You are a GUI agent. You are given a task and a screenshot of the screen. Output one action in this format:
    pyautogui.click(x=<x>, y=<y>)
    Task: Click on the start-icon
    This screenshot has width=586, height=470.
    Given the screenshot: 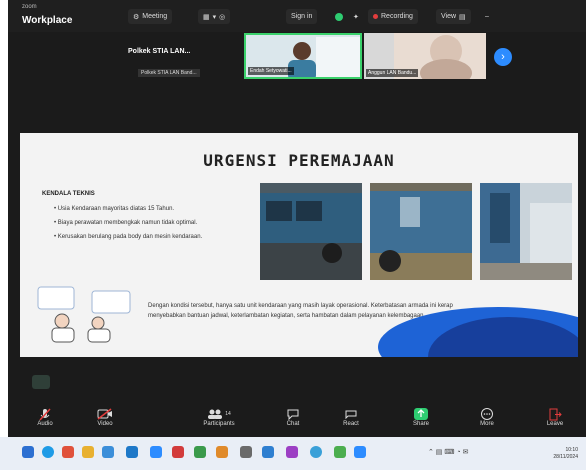 What is the action you would take?
    pyautogui.click(x=28, y=452)
    